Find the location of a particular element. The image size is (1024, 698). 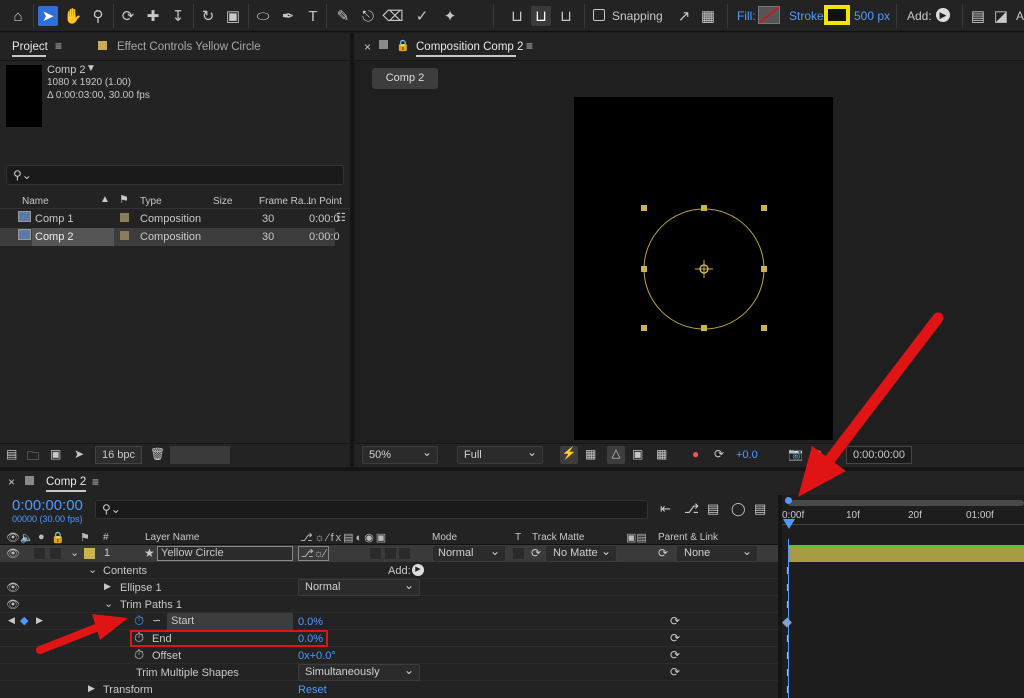

chevron-down-icon: ▼ is located at coordinates (91, 68).